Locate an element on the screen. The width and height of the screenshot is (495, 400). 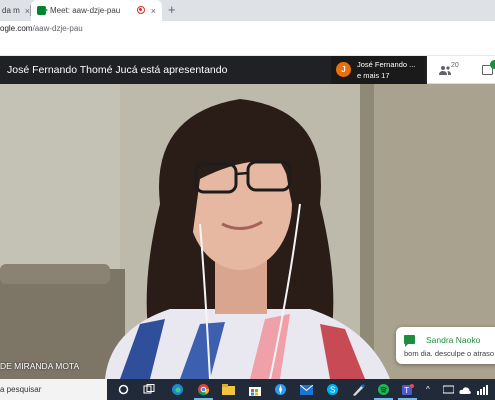
people-icon is located at coordinates (445, 70).